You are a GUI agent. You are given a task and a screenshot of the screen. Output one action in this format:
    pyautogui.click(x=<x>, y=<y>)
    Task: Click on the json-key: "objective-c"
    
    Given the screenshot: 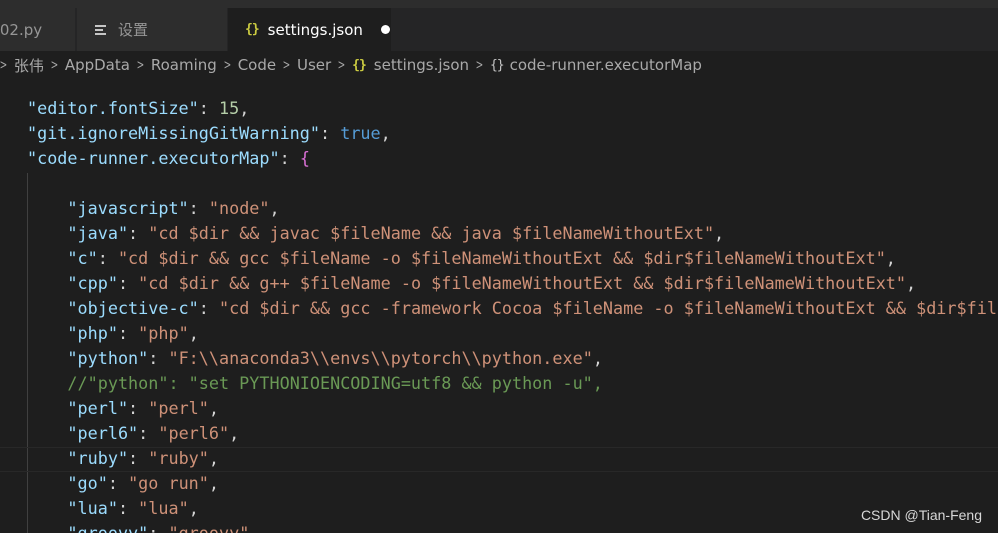 What is the action you would take?
    pyautogui.click(x=133, y=308)
    